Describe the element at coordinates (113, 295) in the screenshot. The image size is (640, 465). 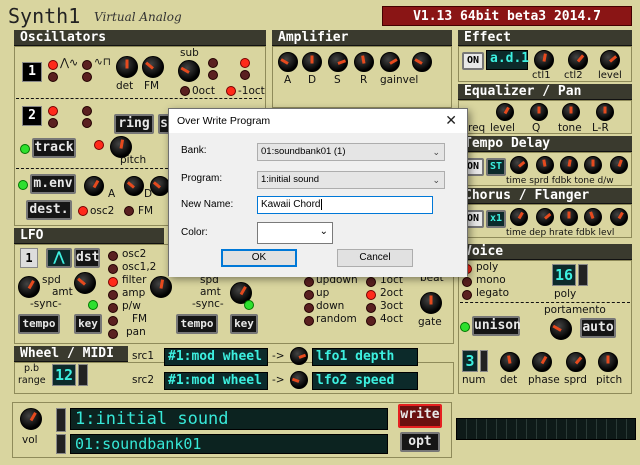
I see `lfo-dest-amp-led` at that location.